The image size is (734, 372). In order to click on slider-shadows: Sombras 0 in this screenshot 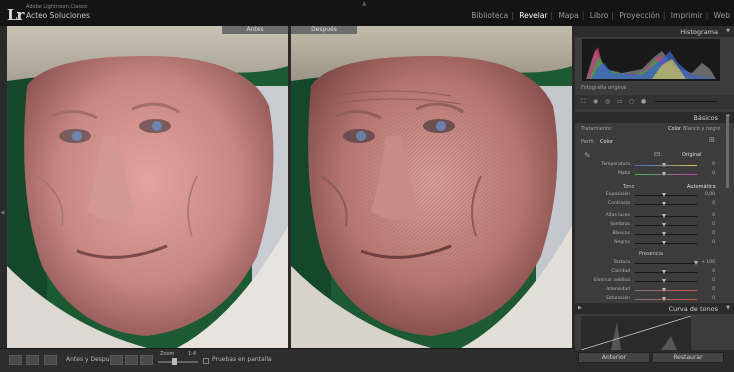, I will do `click(654, 225)`.